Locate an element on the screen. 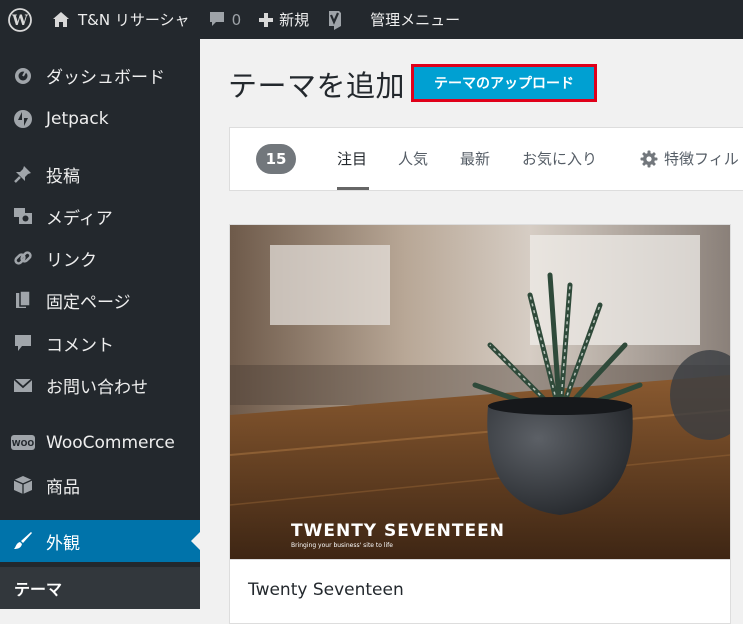  box-icon is located at coordinates (23, 485).